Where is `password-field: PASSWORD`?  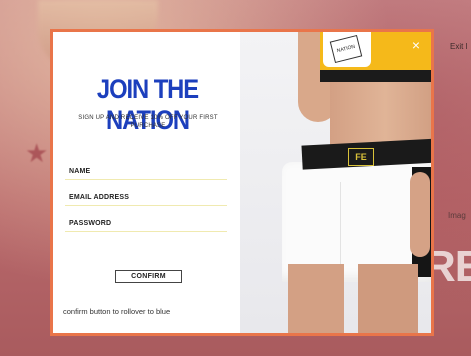 password-field: PASSWORD is located at coordinates (146, 225).